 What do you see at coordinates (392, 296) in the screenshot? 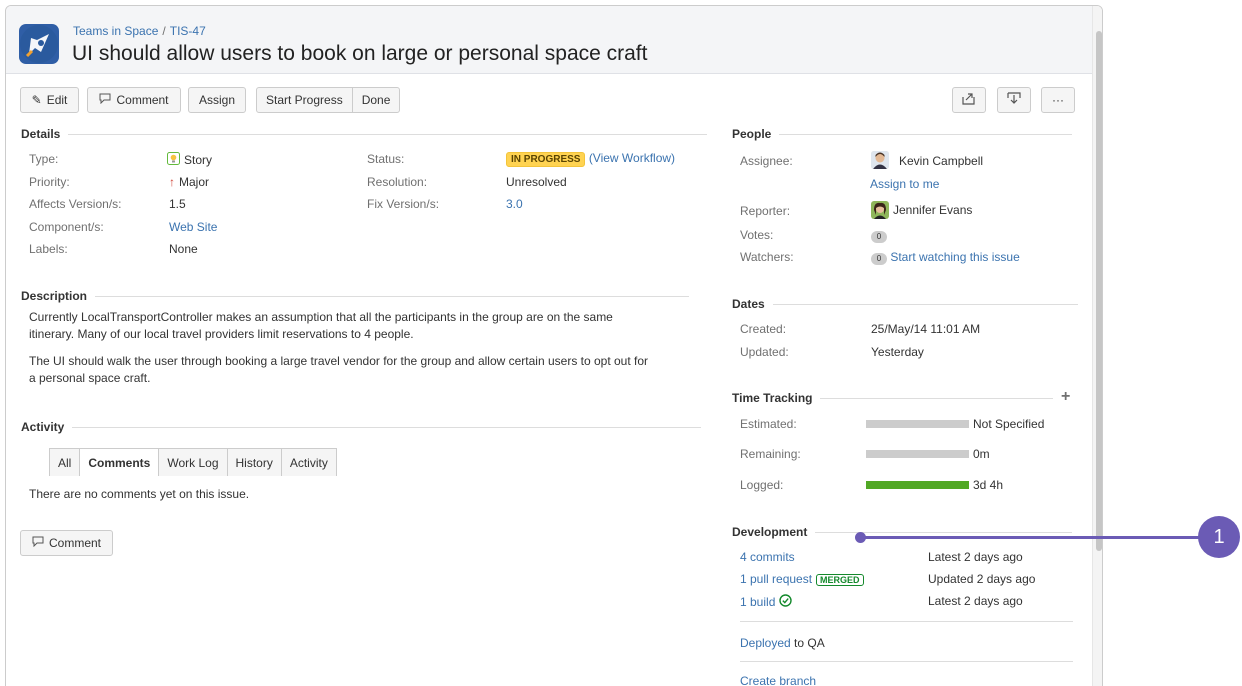
I see `description-rule` at bounding box center [392, 296].